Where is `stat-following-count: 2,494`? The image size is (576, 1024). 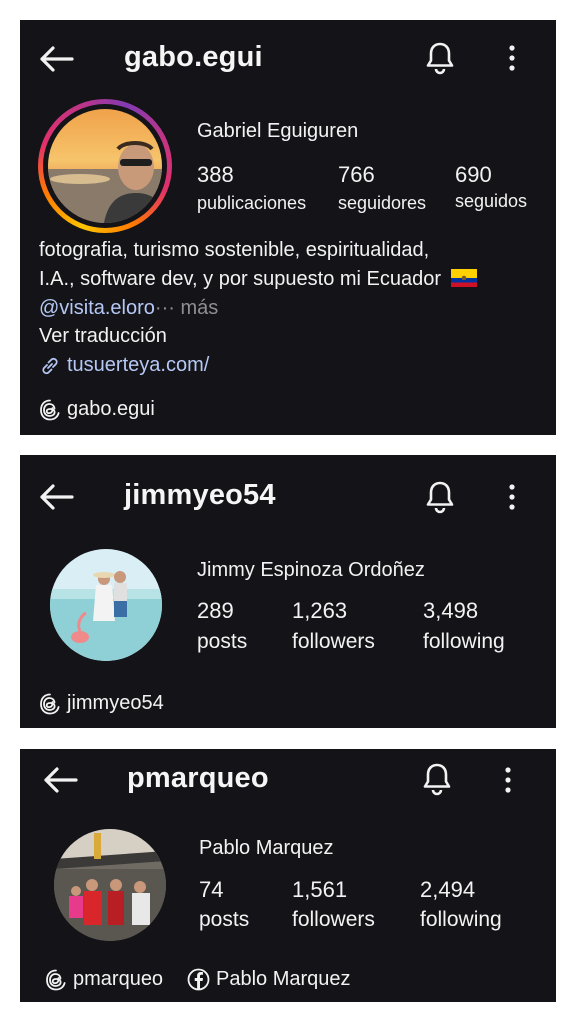
stat-following-count: 2,494 is located at coordinates (447, 890).